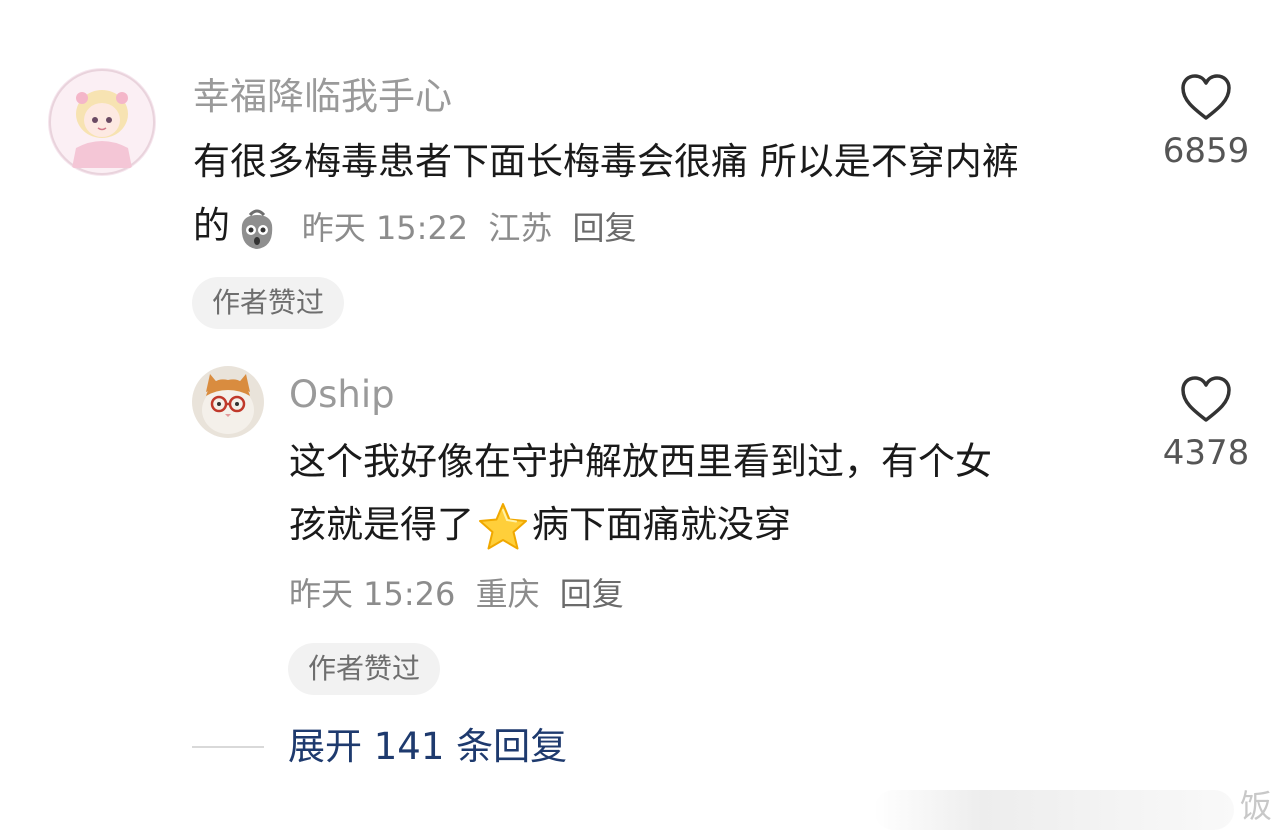 This screenshot has width=1284, height=839. I want to click on comment-2-like-button: 4378, so click(1206, 422).